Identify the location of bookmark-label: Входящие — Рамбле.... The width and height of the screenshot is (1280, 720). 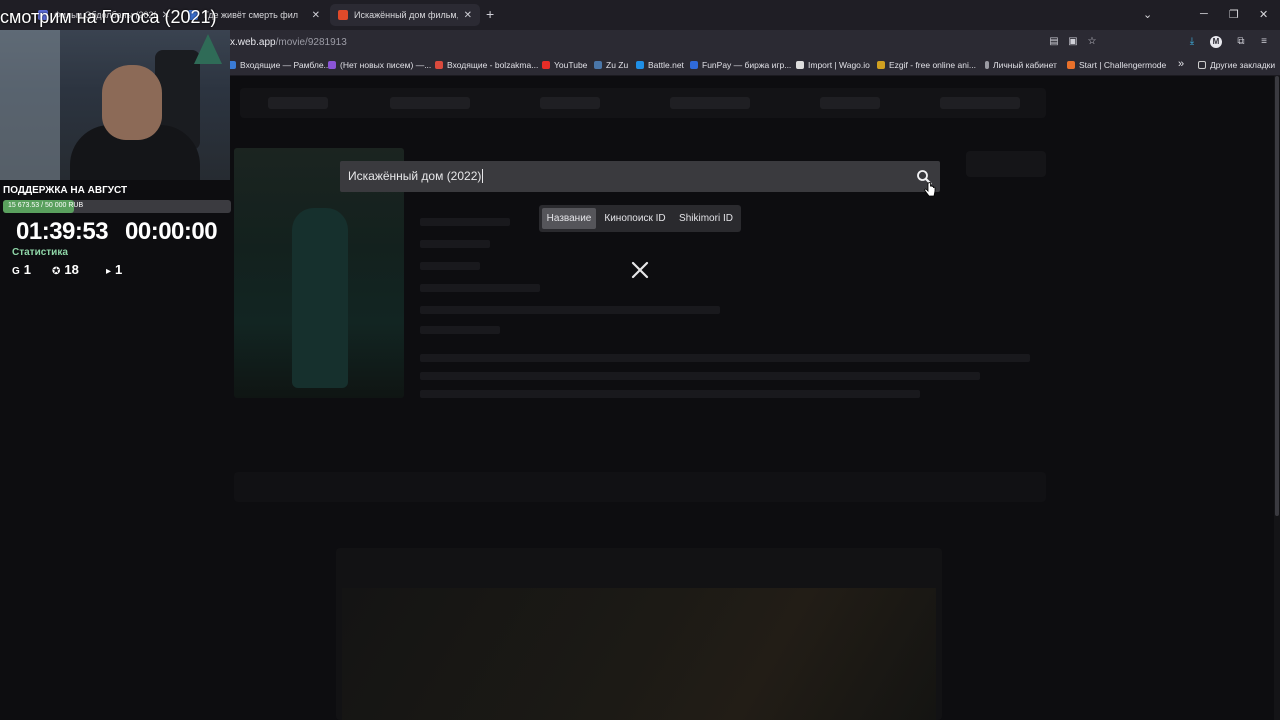
(285, 65).